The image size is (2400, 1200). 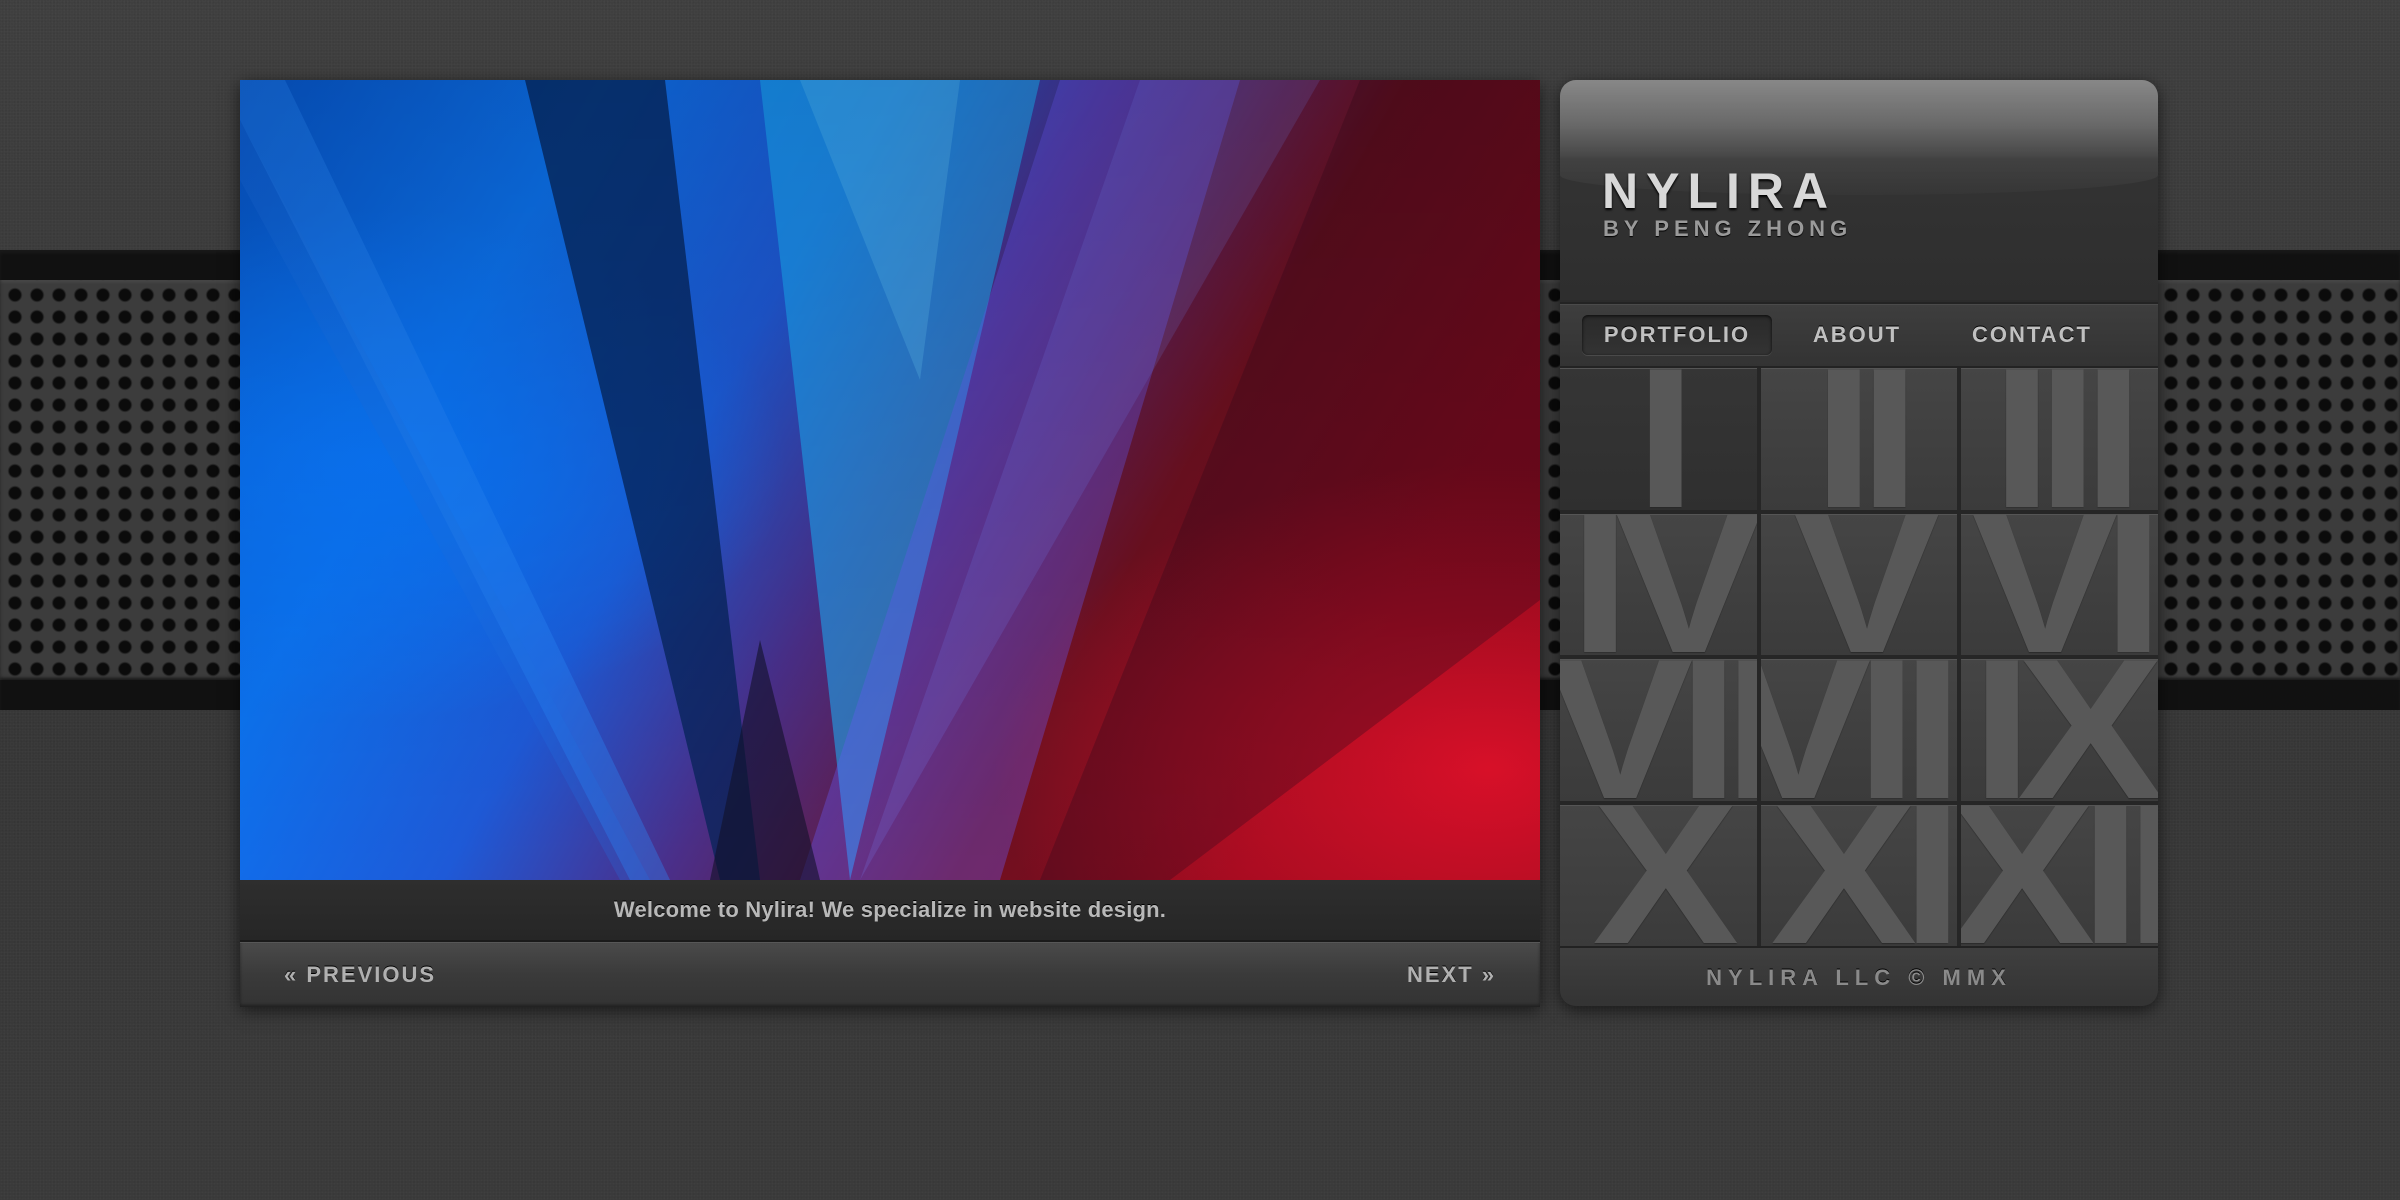 I want to click on site-footer: NYLIRA LLC © MMX, so click(x=1859, y=976).